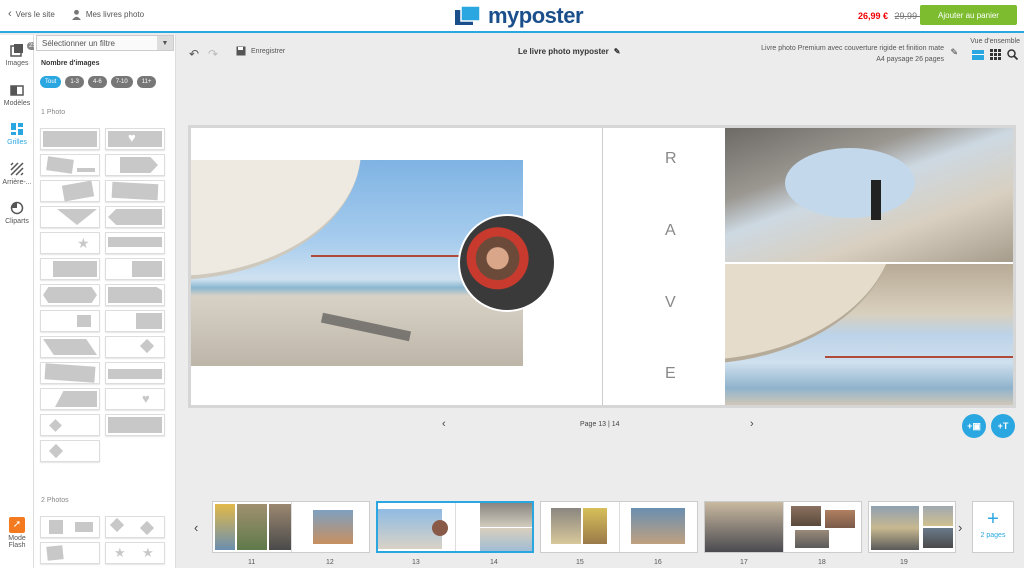 The width and height of the screenshot is (1024, 568). Describe the element at coordinates (135, 553) in the screenshot. I see `grid-template: ★ ★` at that location.